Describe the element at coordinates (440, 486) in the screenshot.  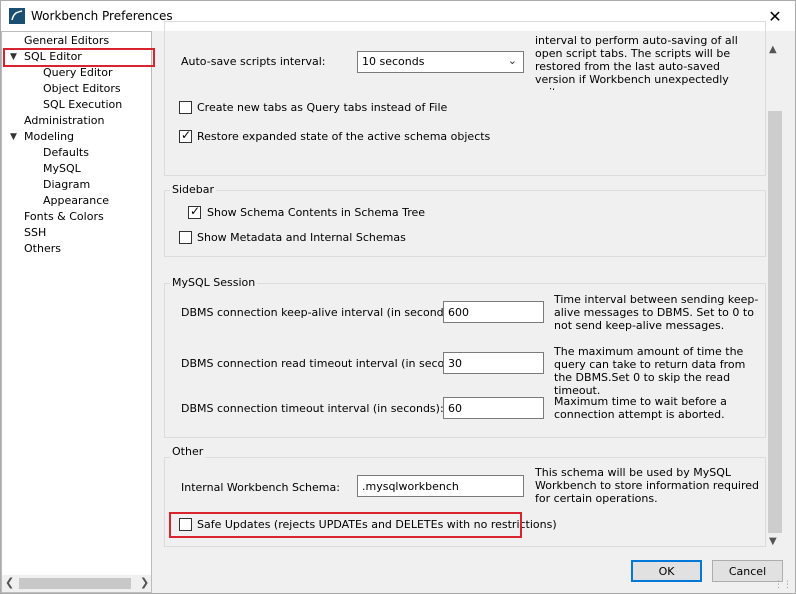
I see `schema-input` at that location.